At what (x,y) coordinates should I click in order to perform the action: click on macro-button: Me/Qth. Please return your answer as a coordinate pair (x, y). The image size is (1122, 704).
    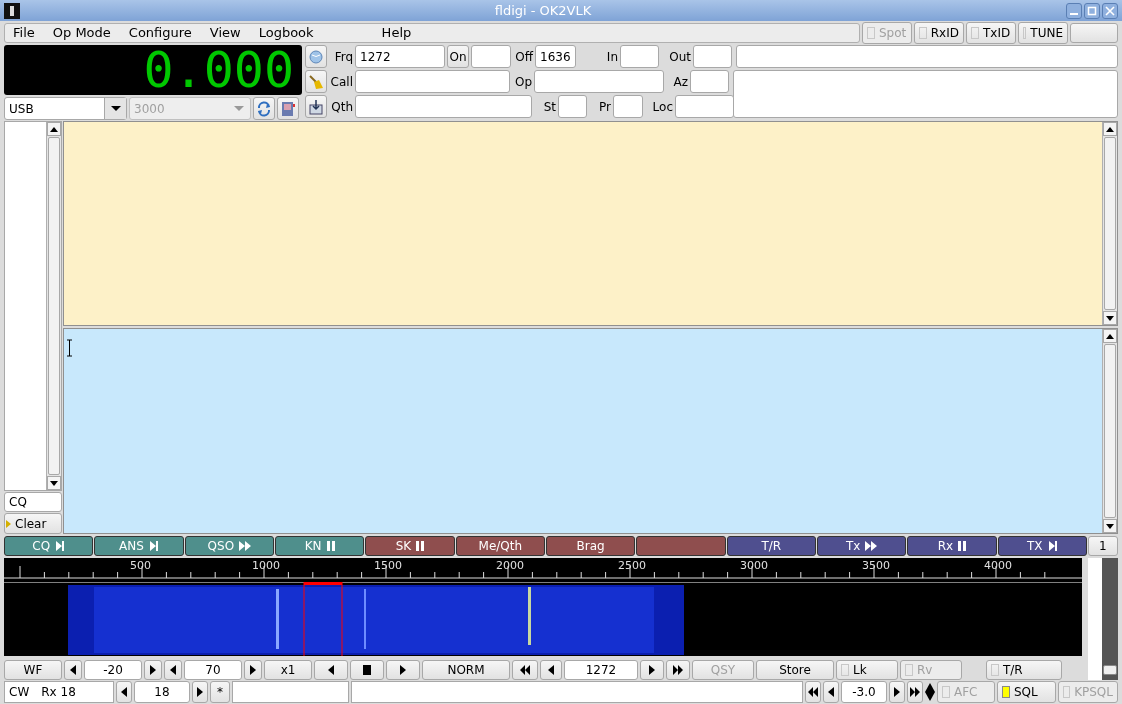
    Looking at the image, I should click on (500, 546).